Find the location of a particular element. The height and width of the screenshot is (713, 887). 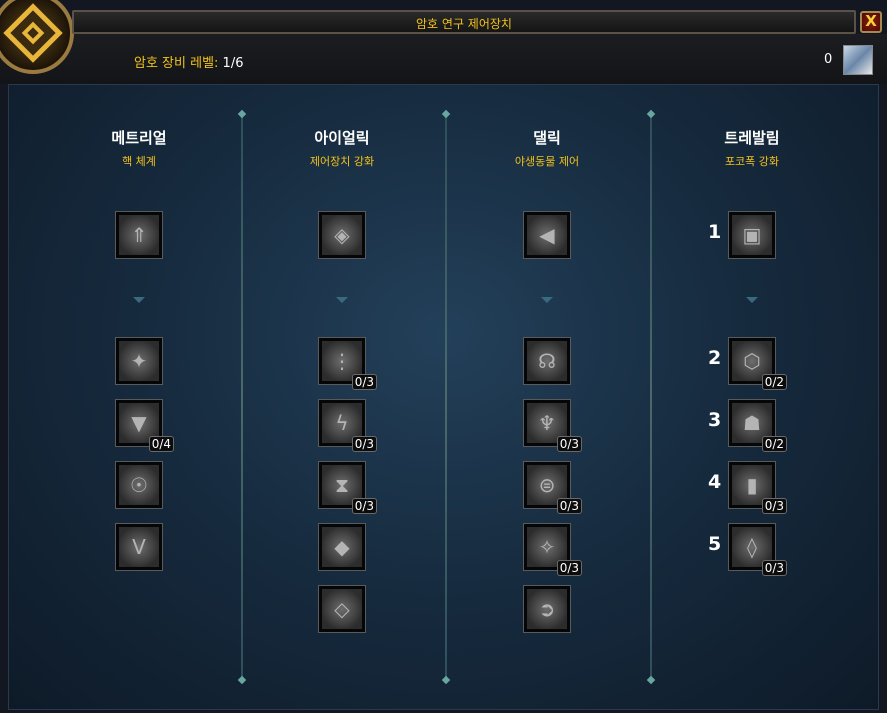

talent-icon: ☉ is located at coordinates (139, 485).